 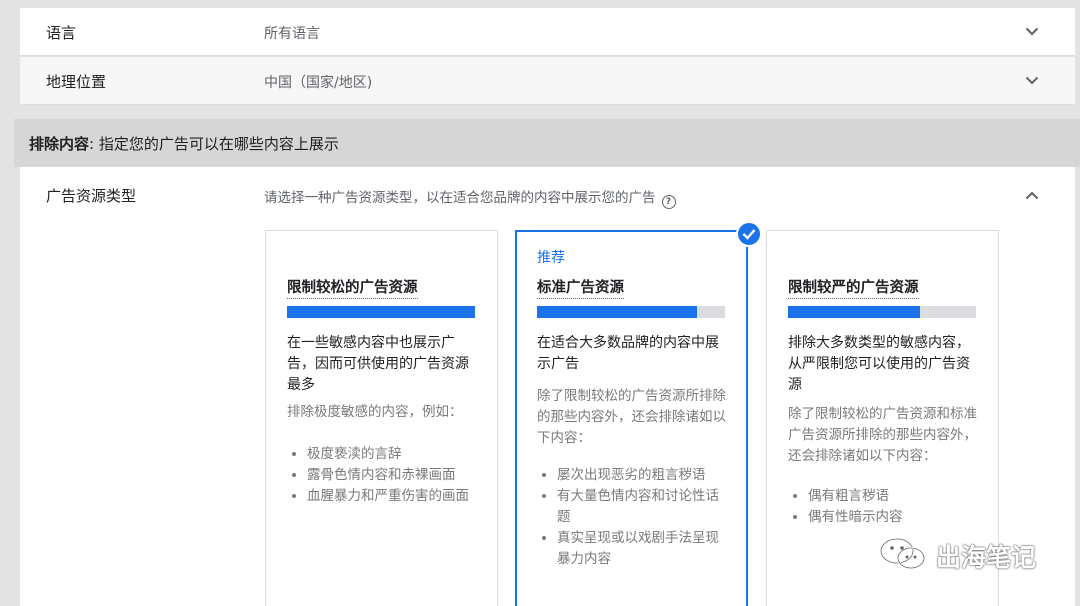 I want to click on language-row: 语言 所有语言, so click(x=547, y=32).